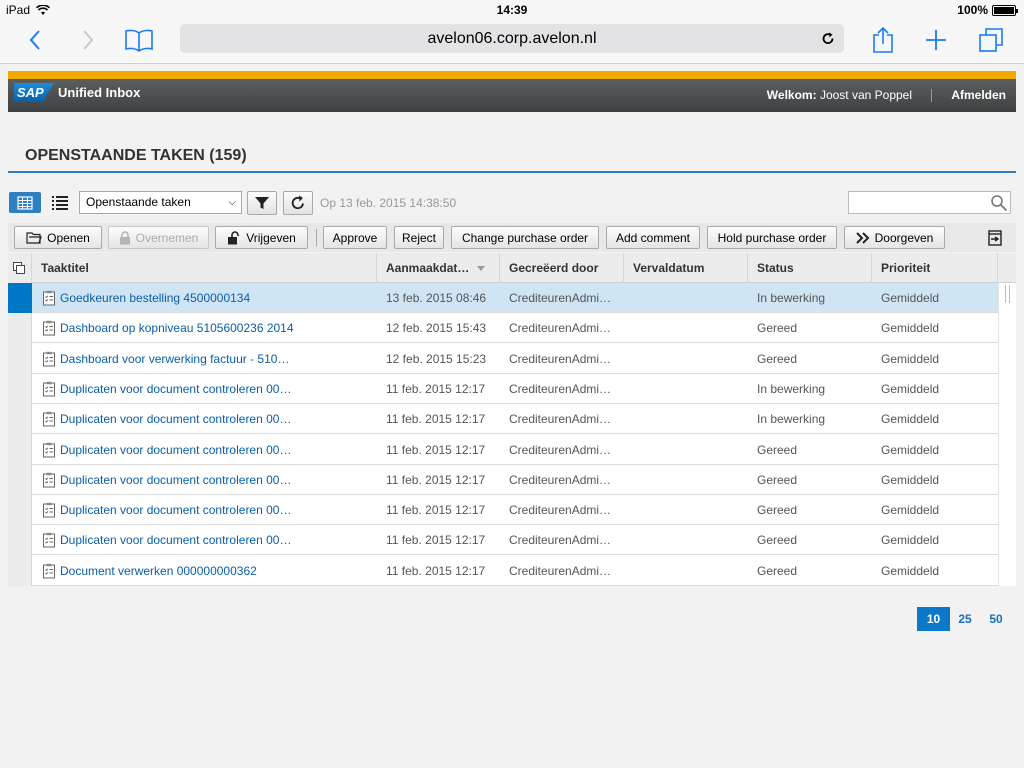 The image size is (1024, 768). Describe the element at coordinates (883, 40) in the screenshot. I see `share-button` at that location.